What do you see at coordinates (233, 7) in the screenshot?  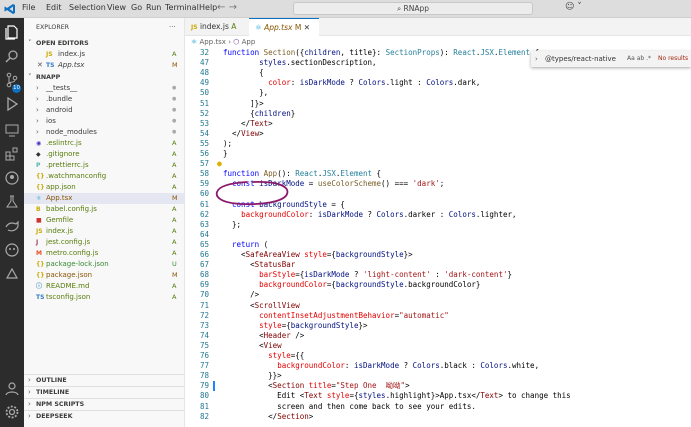 I see `forward-arrow-icon: →` at bounding box center [233, 7].